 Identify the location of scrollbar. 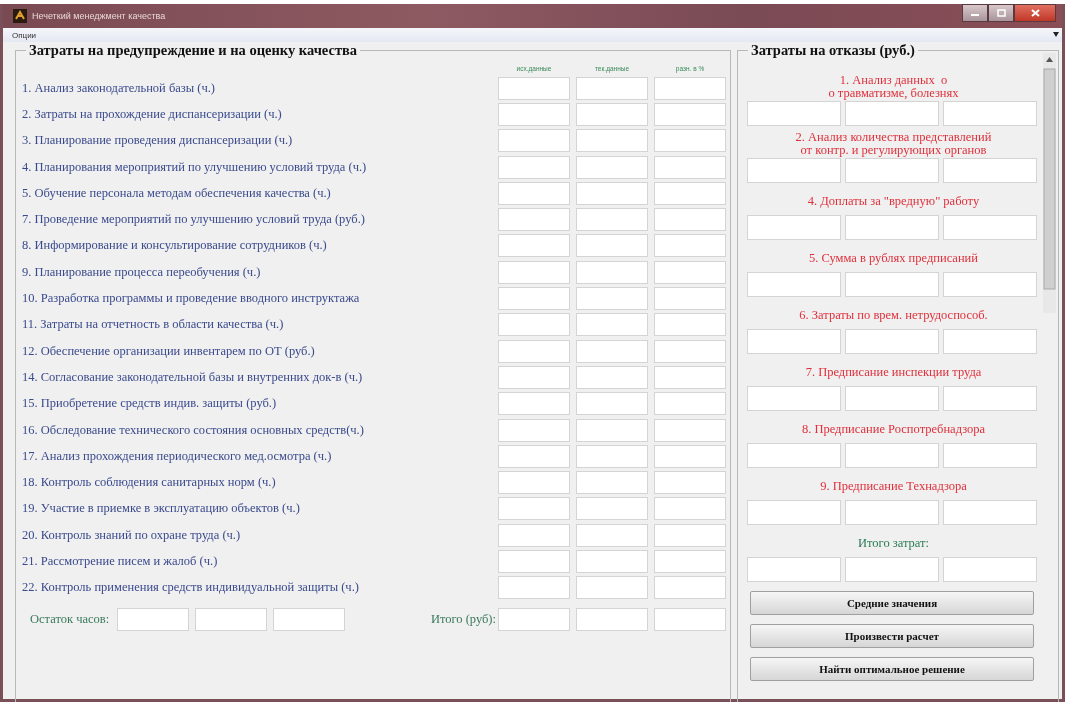
(1049, 183).